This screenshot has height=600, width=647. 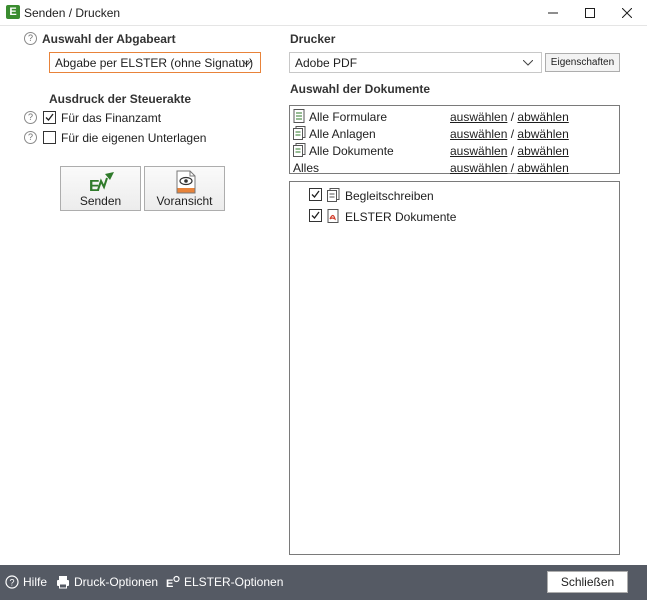 I want to click on alles-auswaehlen-link: auswählen, so click(x=478, y=168).